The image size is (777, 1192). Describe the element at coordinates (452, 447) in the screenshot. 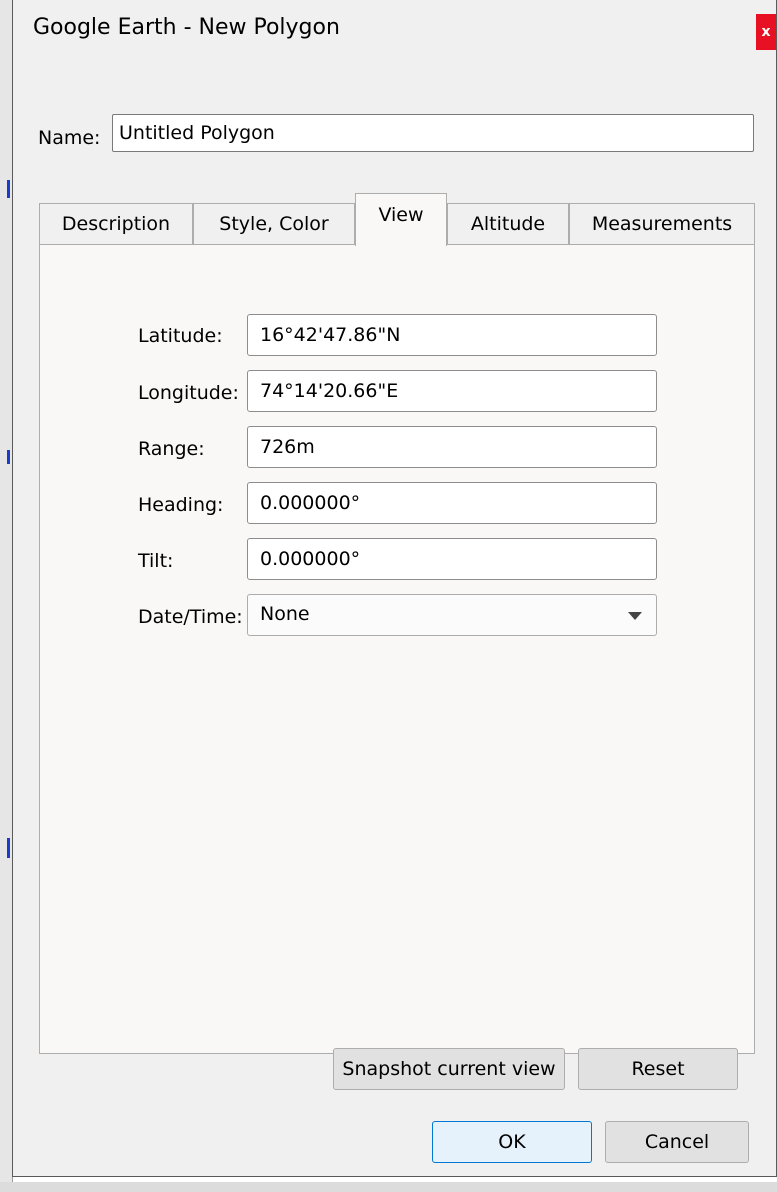

I see `range-input` at that location.